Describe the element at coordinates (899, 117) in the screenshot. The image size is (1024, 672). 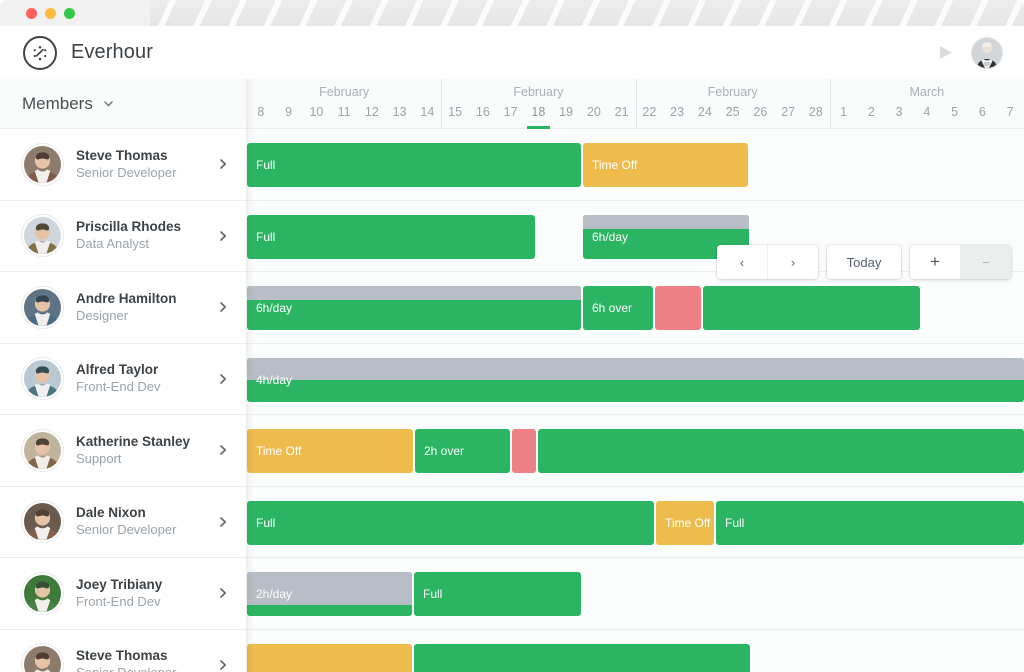
I see `day-label: 3` at that location.